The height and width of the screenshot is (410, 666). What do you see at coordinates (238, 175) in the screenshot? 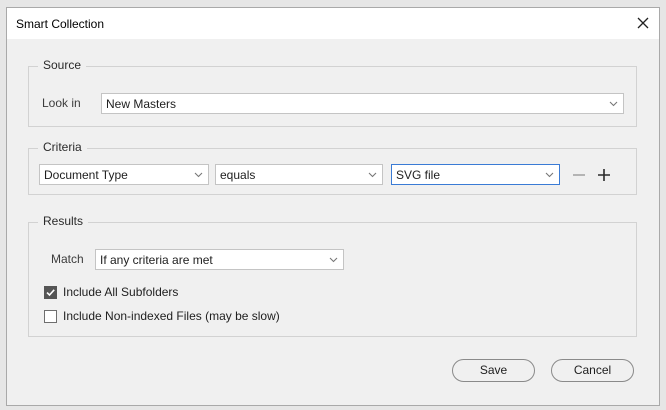
I see `criteria-operator-value: equals` at bounding box center [238, 175].